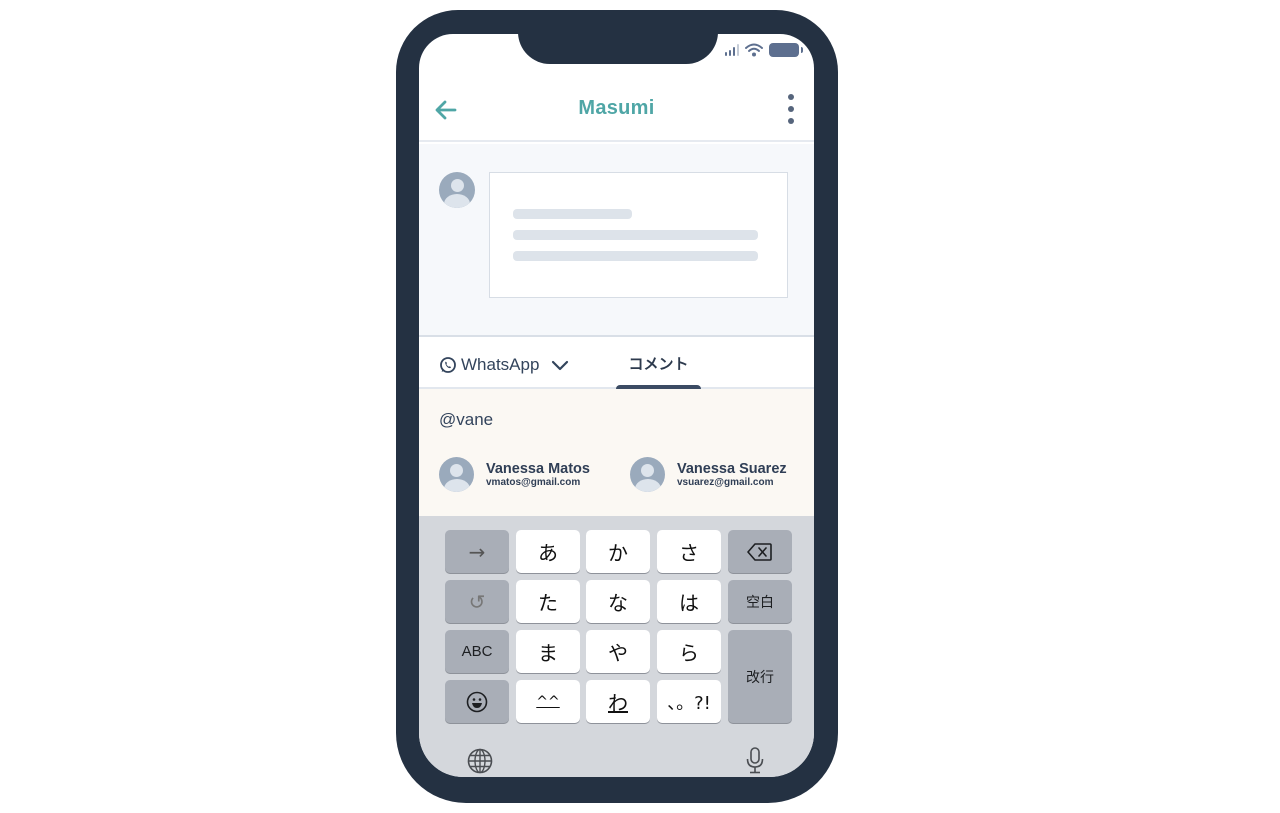 This screenshot has height=813, width=1280. Describe the element at coordinates (760, 601) in the screenshot. I see `key-space: 空白` at that location.